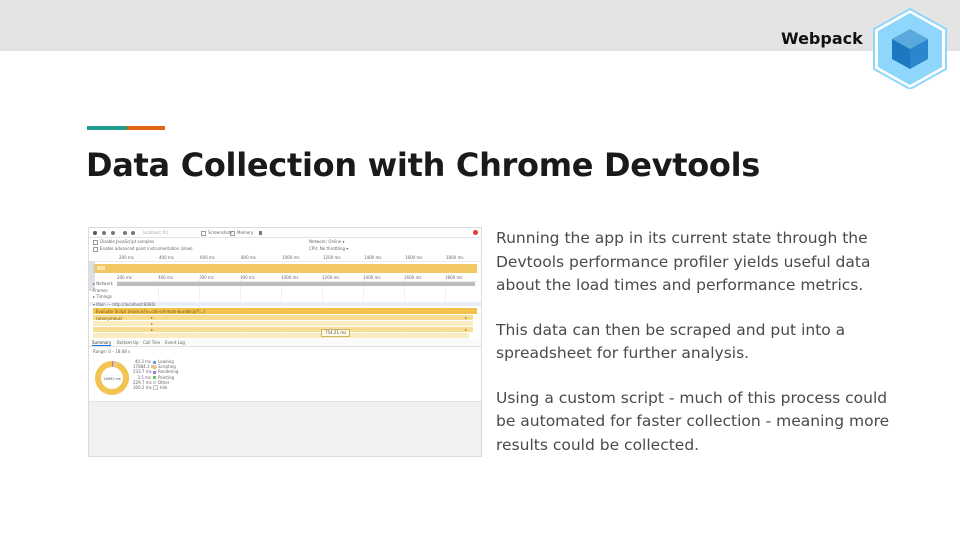  I want to click on devtools-toolbar: localhost #1 Screenshots Memory, so click(285, 233).